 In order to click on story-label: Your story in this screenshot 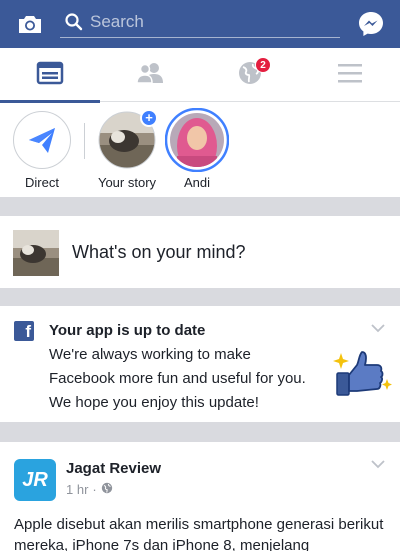, I will do `click(127, 182)`.